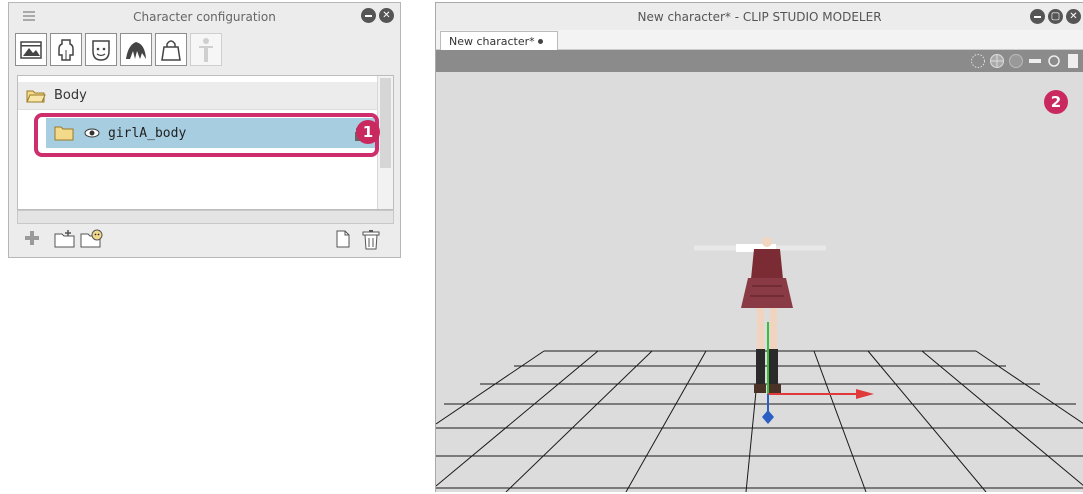 The image size is (1083, 494). What do you see at coordinates (1055, 16) in the screenshot?
I see `maximize-icon: ▢` at bounding box center [1055, 16].